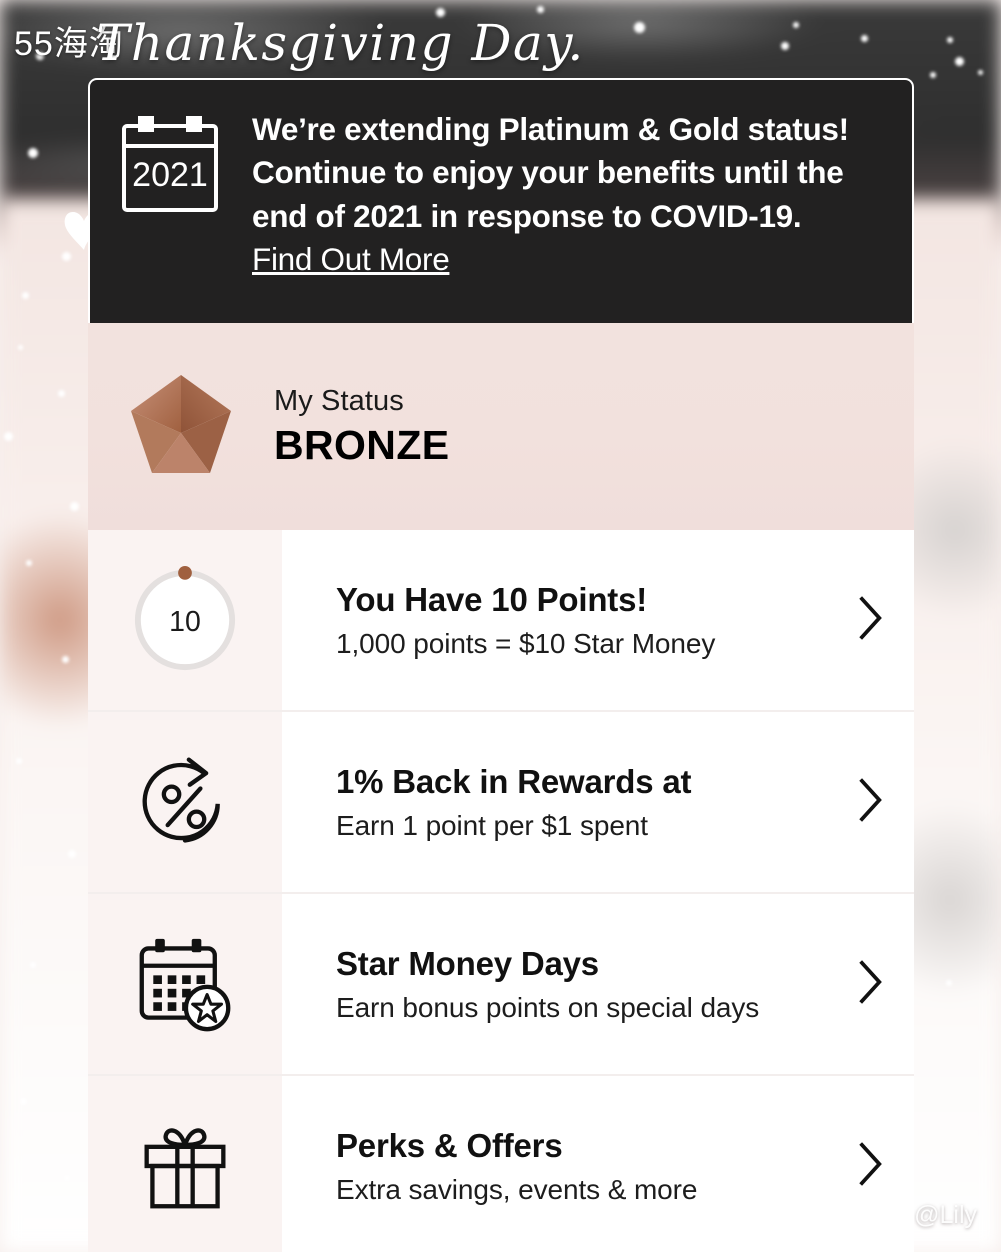  I want to click on points-ring-value: 10, so click(185, 622).